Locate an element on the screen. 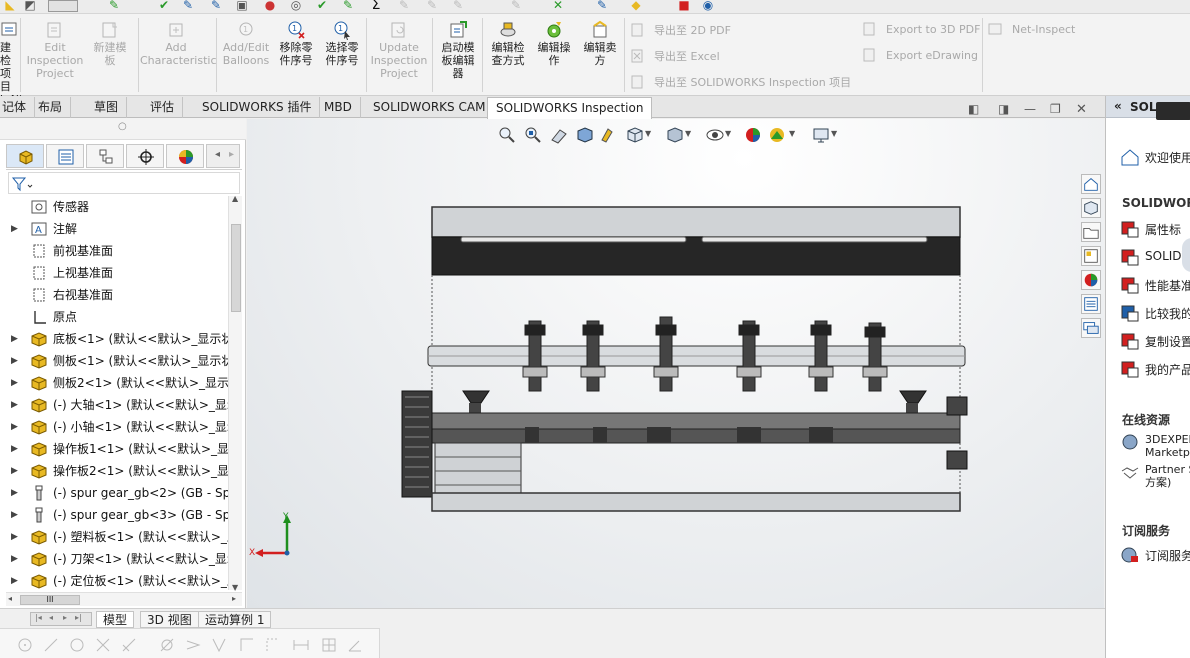 The width and height of the screenshot is (1190, 658). export-2d-pdf-button: 导出至 2D PDF is located at coordinates (680, 30).